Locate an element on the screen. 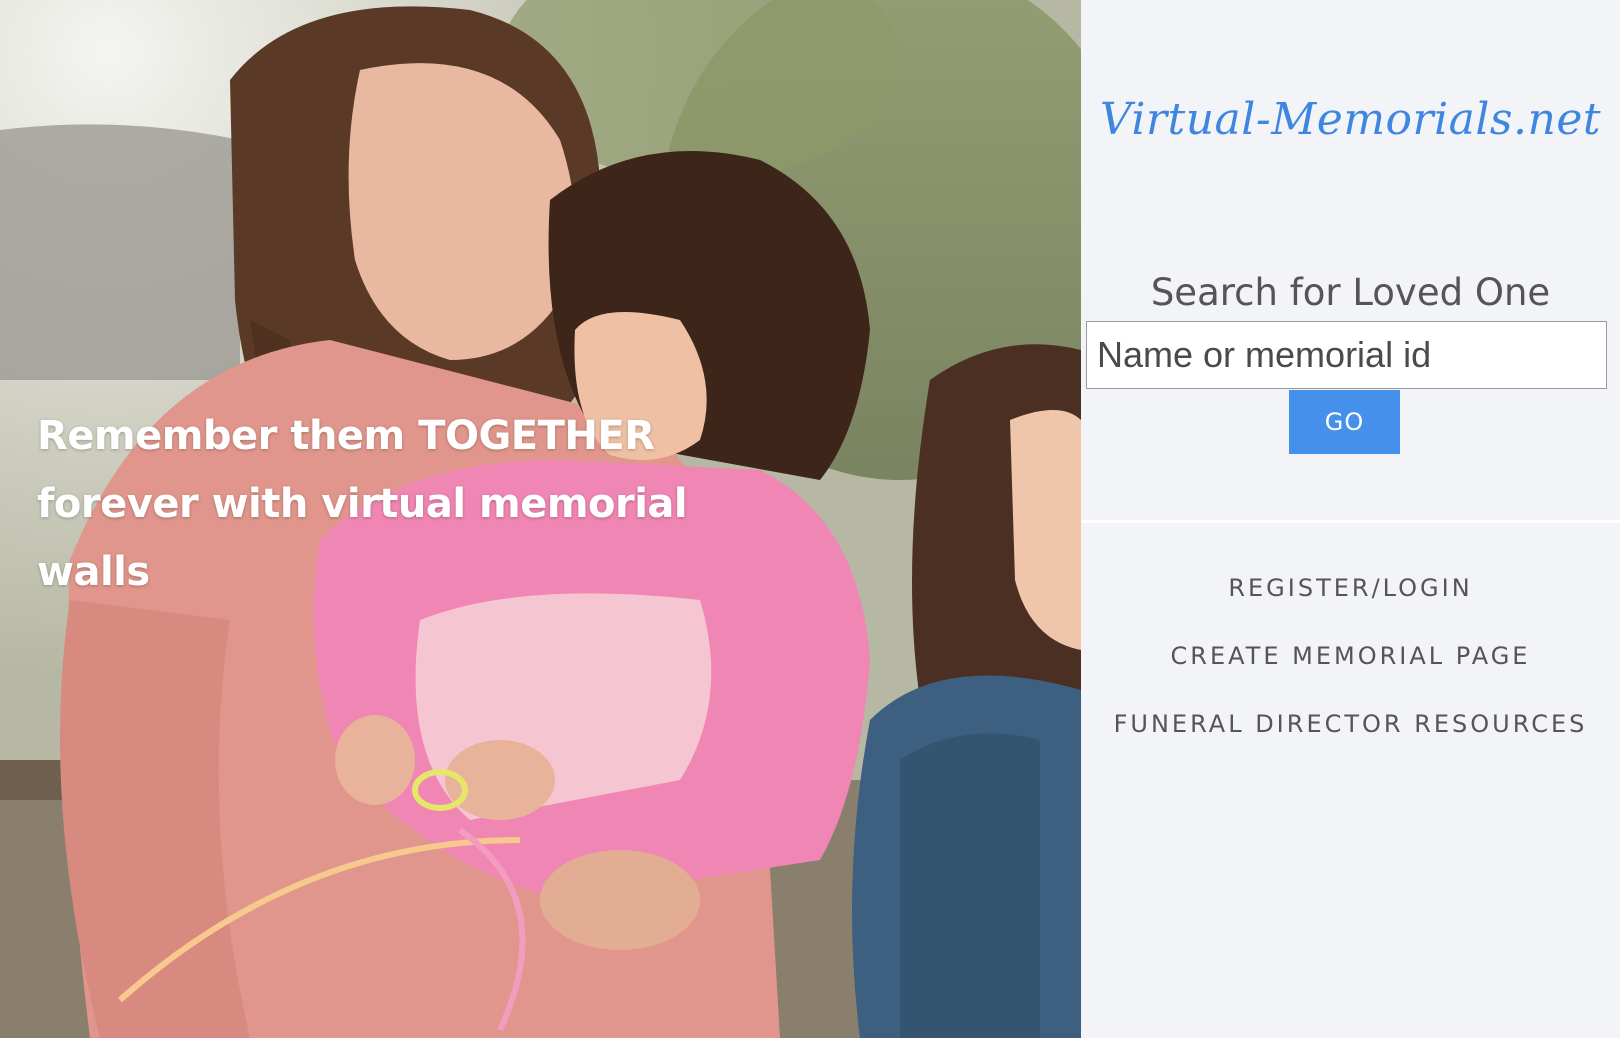 This screenshot has height=1038, width=1620. go-button: GO is located at coordinates (1344, 422).